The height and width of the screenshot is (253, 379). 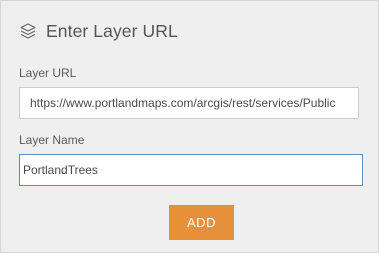 I want to click on panel-title: Enter Layer URL, so click(x=112, y=30).